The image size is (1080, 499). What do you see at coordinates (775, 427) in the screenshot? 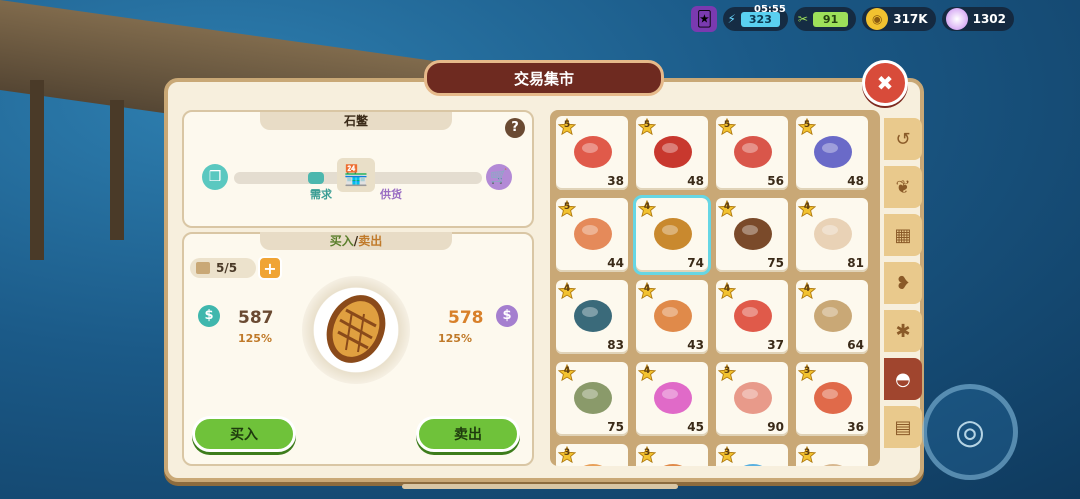
I see `item-count: 90` at bounding box center [775, 427].